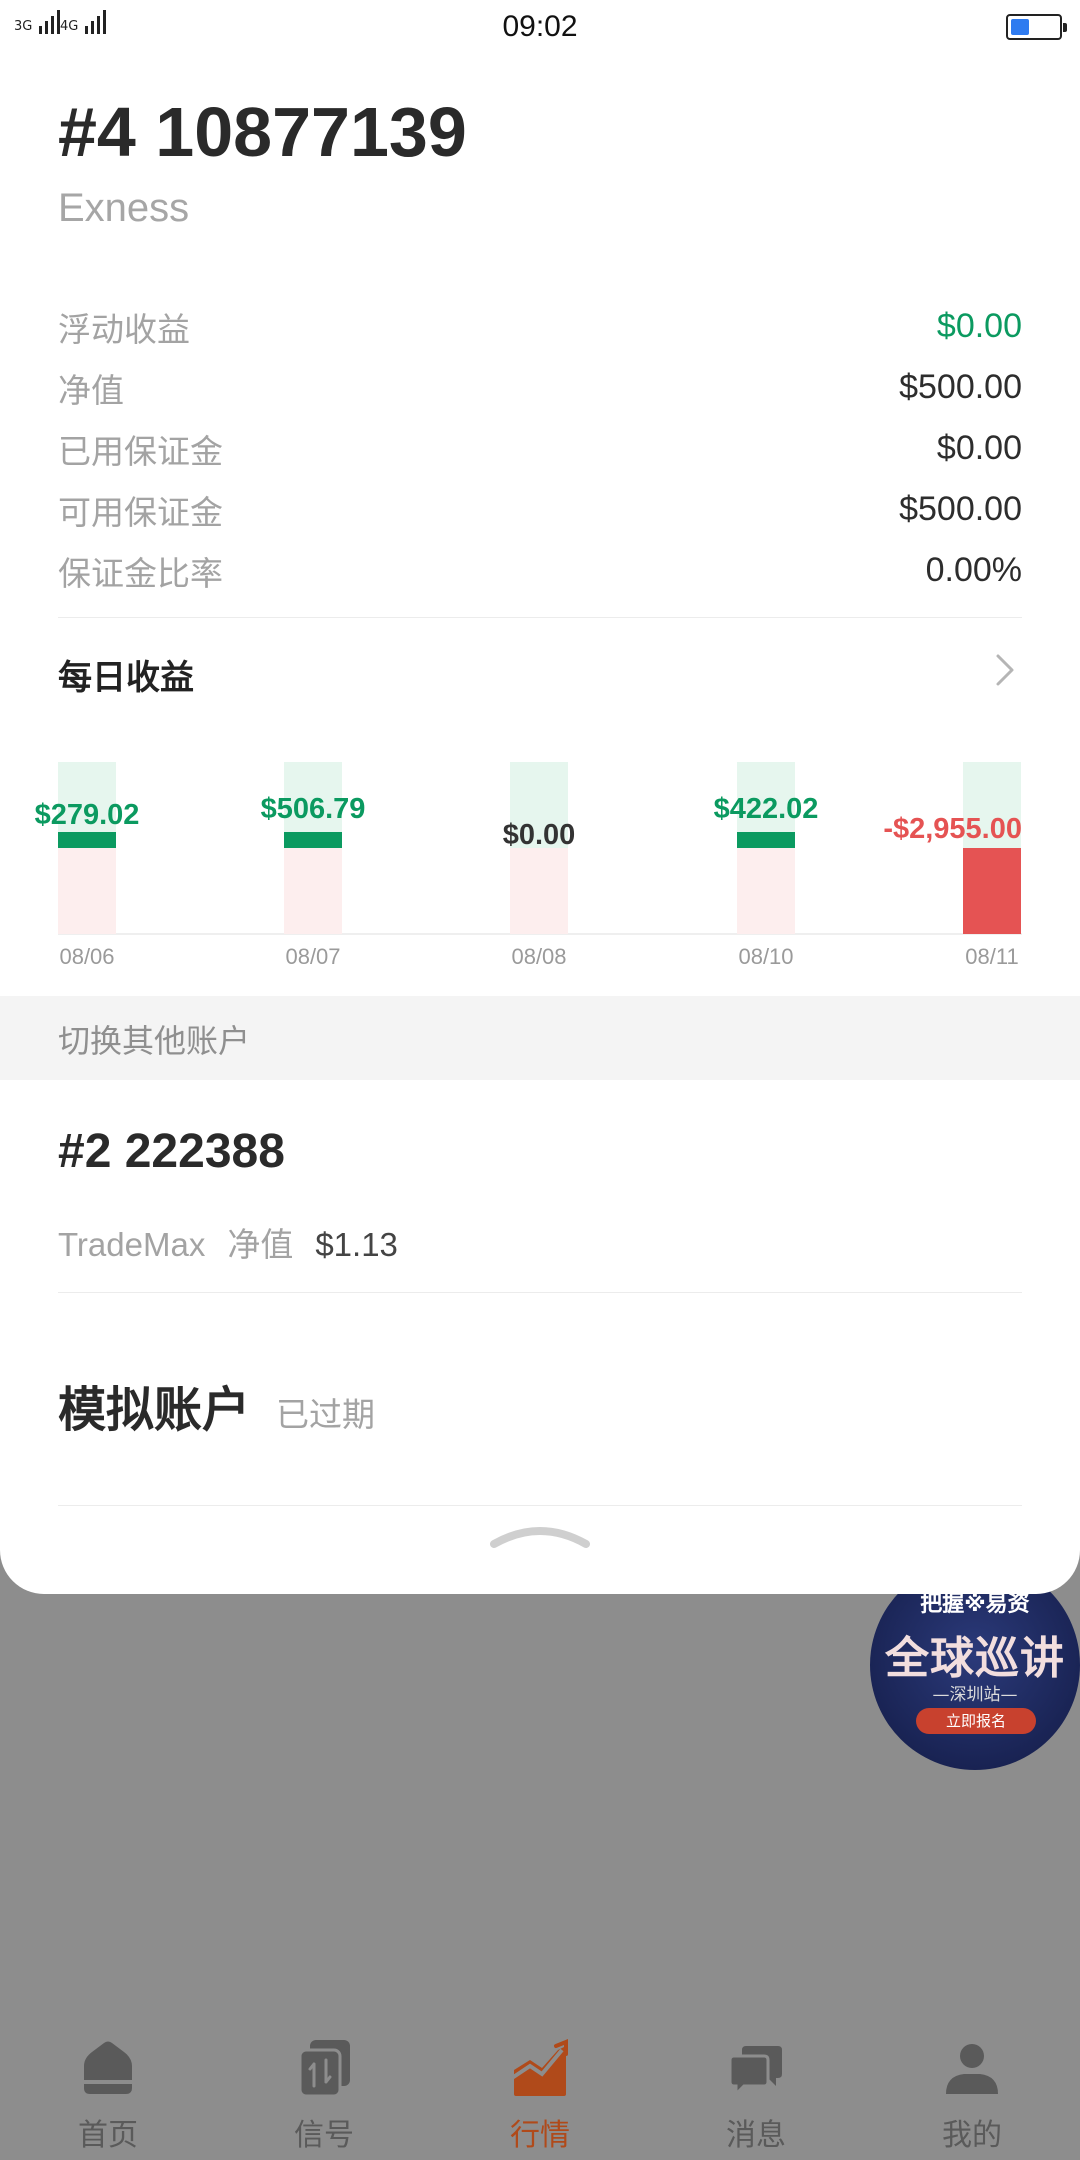 The width and height of the screenshot is (1080, 2160). What do you see at coordinates (540, 1038) in the screenshot?
I see `switch-accounts-header: 切换其他账户` at bounding box center [540, 1038].